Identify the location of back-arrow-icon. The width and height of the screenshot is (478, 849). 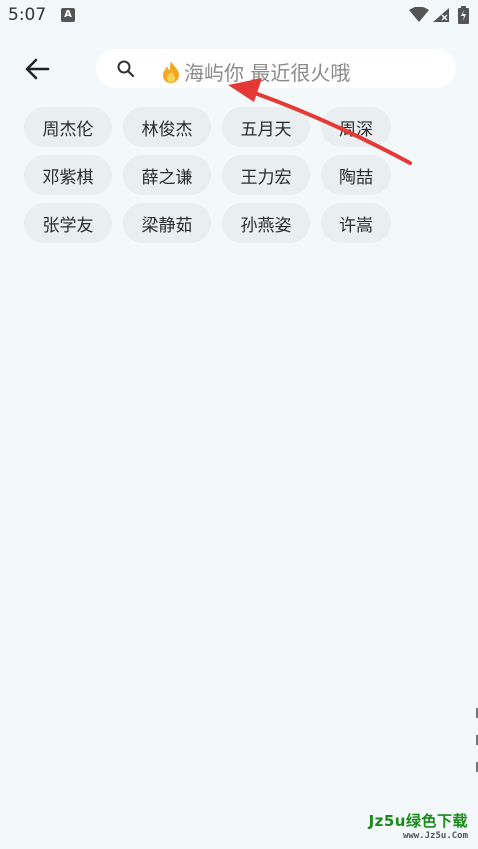
(37, 69).